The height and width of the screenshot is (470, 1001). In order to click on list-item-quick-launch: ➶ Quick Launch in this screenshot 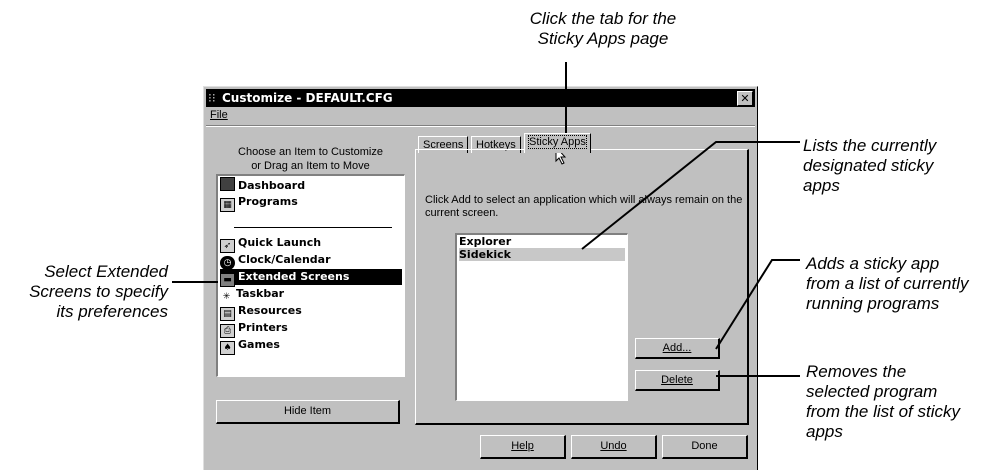, I will do `click(272, 244)`.